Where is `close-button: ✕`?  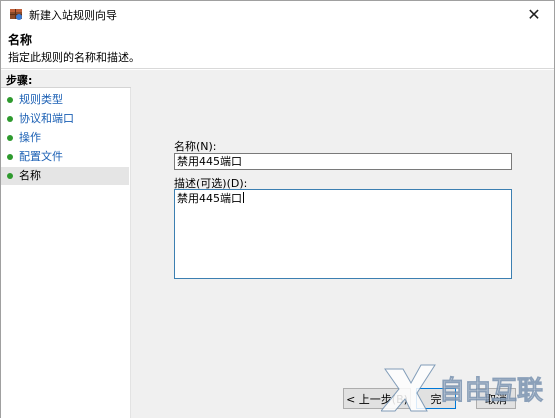 close-button: ✕ is located at coordinates (534, 14).